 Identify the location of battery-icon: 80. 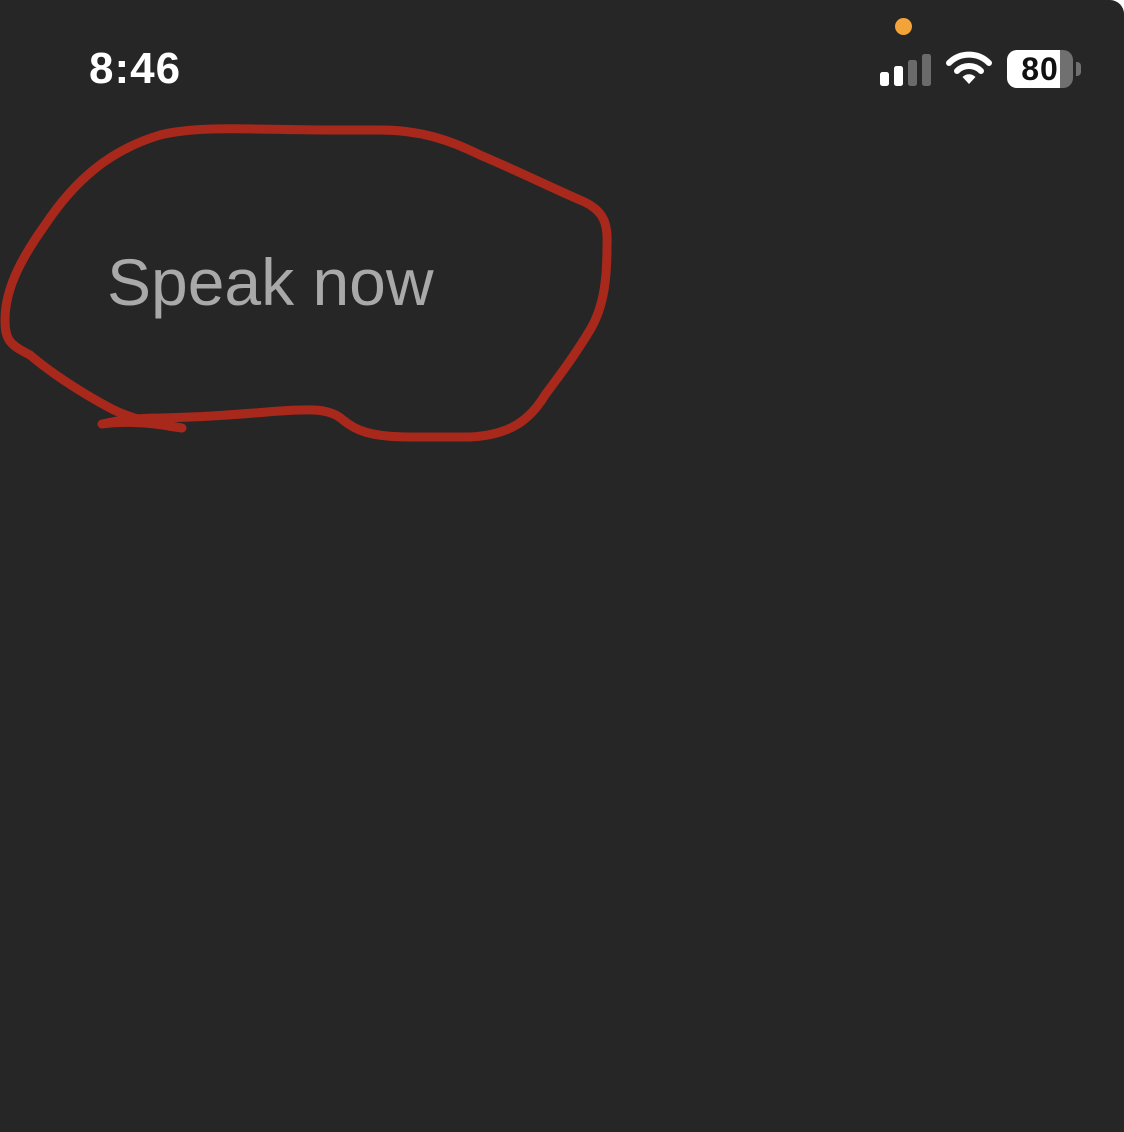
(1044, 69).